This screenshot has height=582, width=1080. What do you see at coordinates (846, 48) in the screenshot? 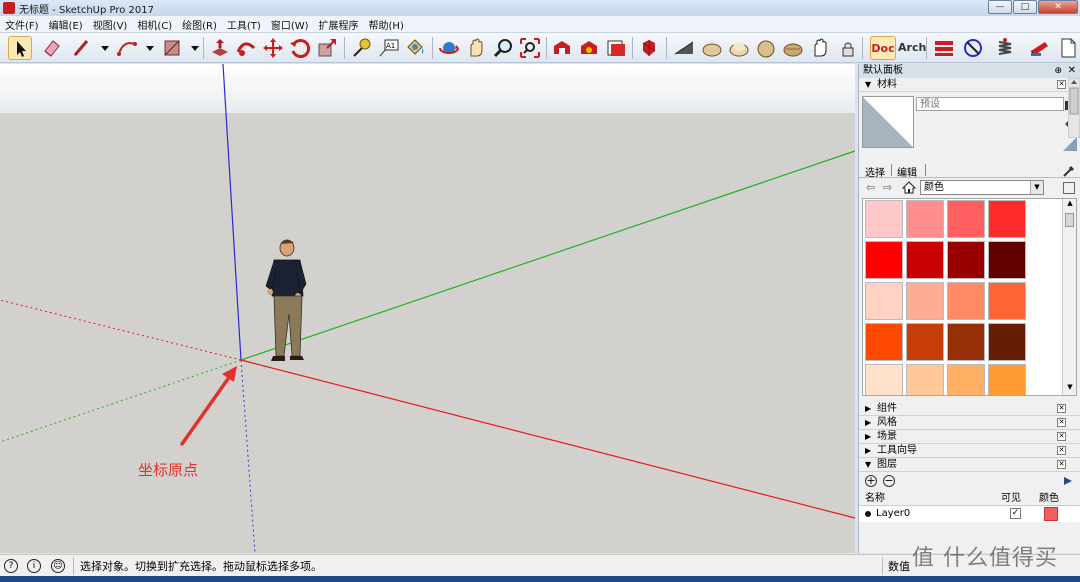
I see `lock-icon` at bounding box center [846, 48].